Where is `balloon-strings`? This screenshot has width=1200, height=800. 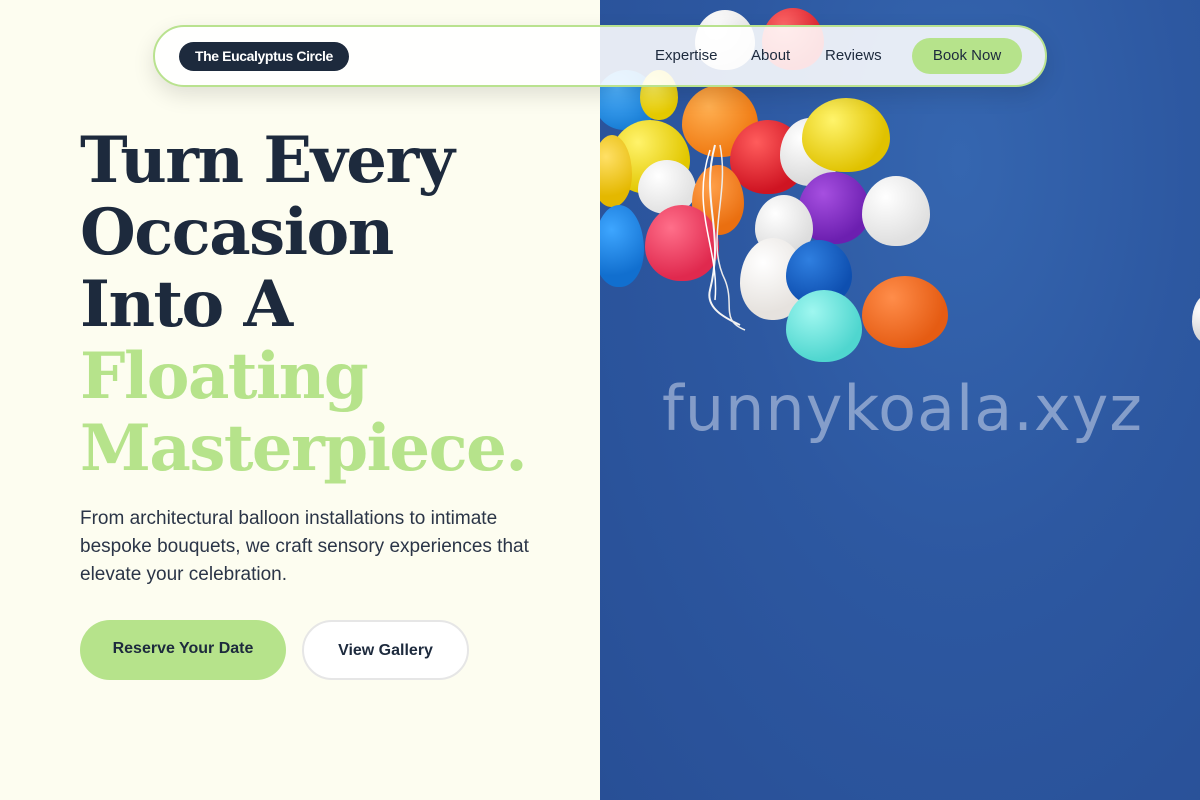
balloon-strings is located at coordinates (724, 237).